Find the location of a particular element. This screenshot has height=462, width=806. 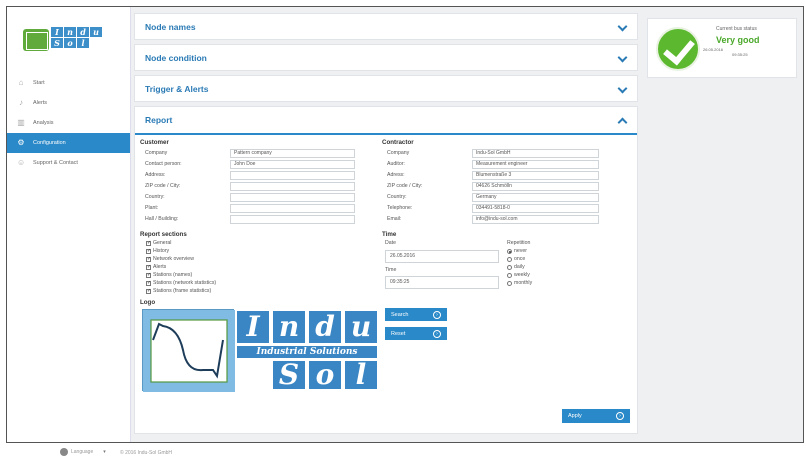

section-checkbox: Stations (network statistics) is located at coordinates (181, 283).